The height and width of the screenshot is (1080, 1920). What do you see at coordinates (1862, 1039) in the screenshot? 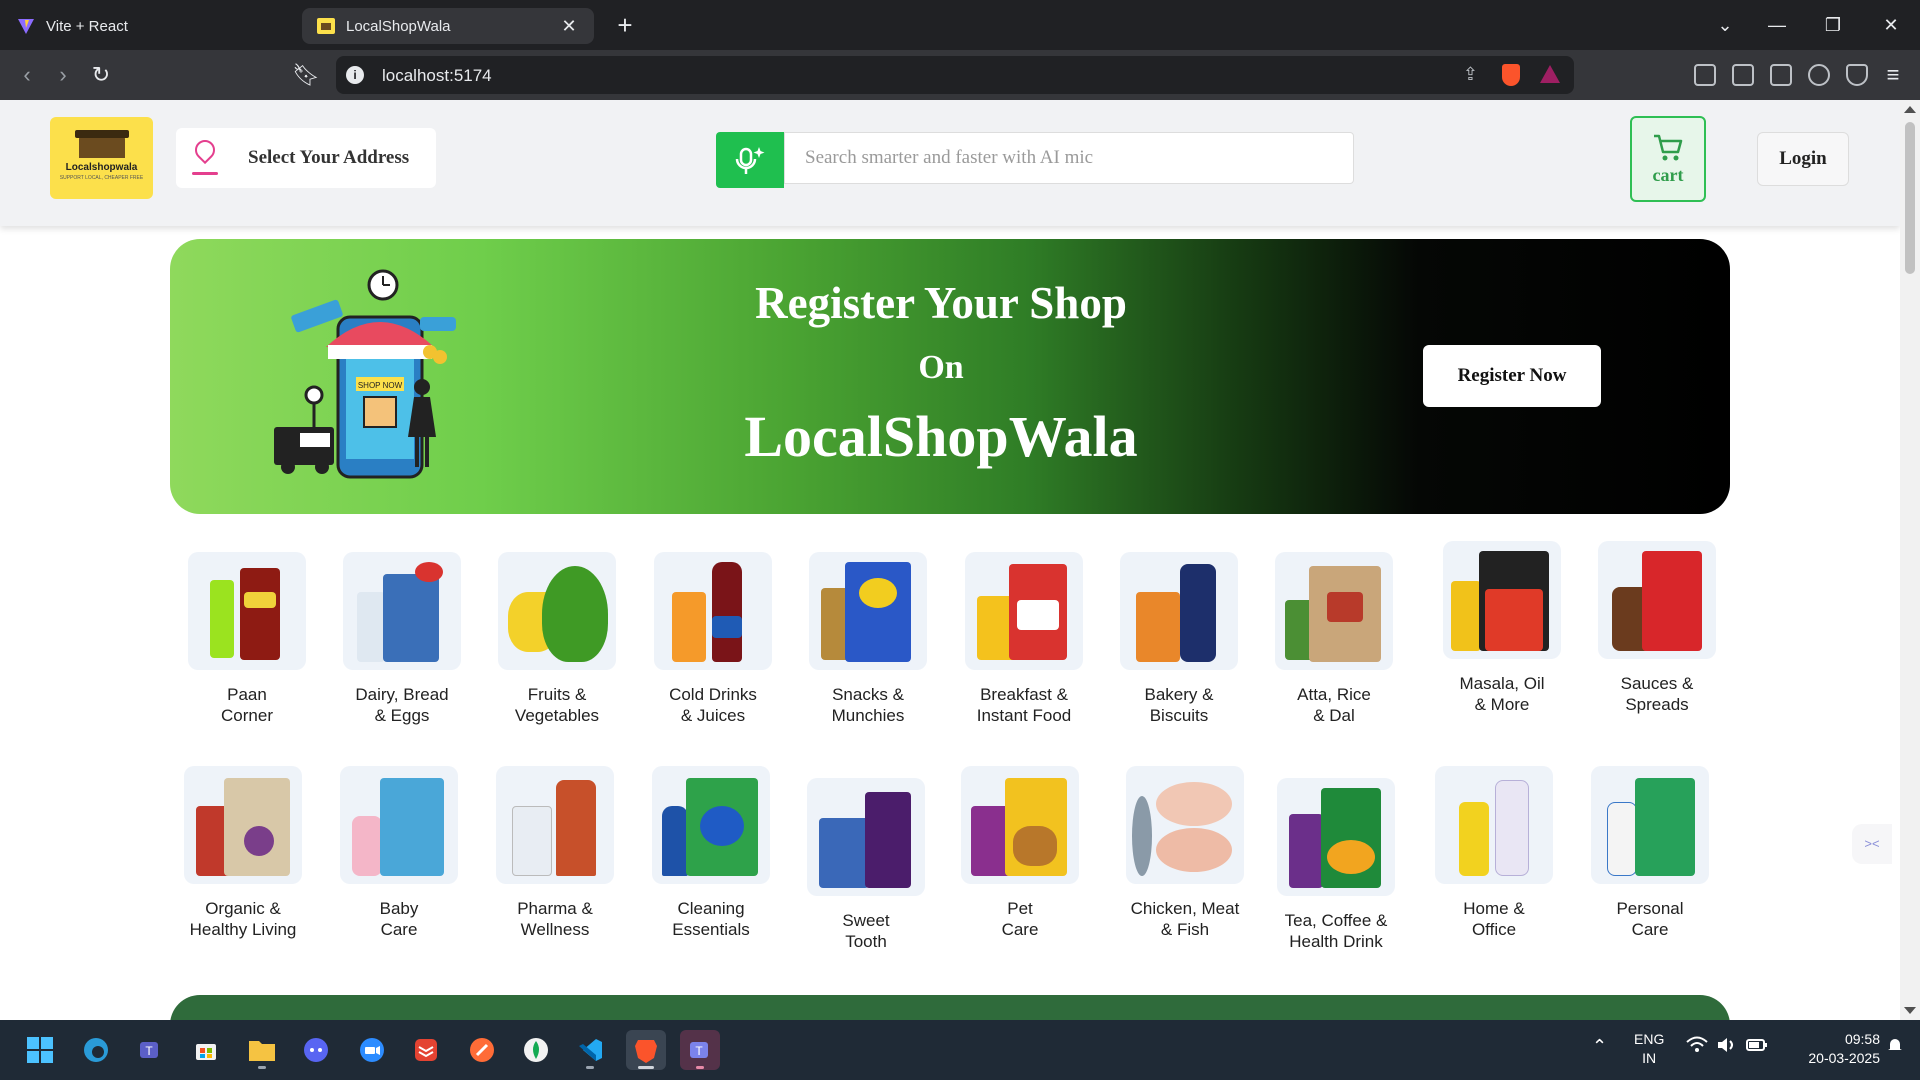
I see `clock-time: 09:58` at bounding box center [1862, 1039].